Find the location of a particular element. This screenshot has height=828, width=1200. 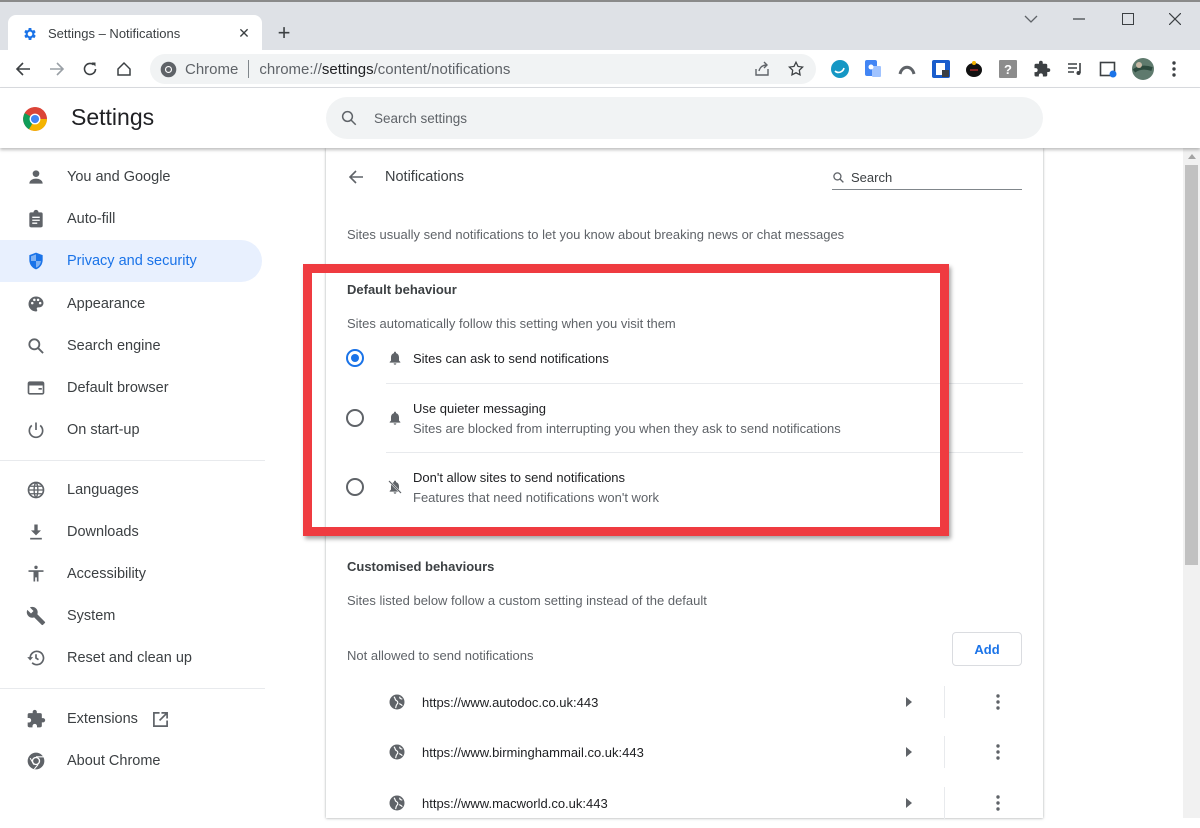

side-panel-icon is located at coordinates (1108, 69).